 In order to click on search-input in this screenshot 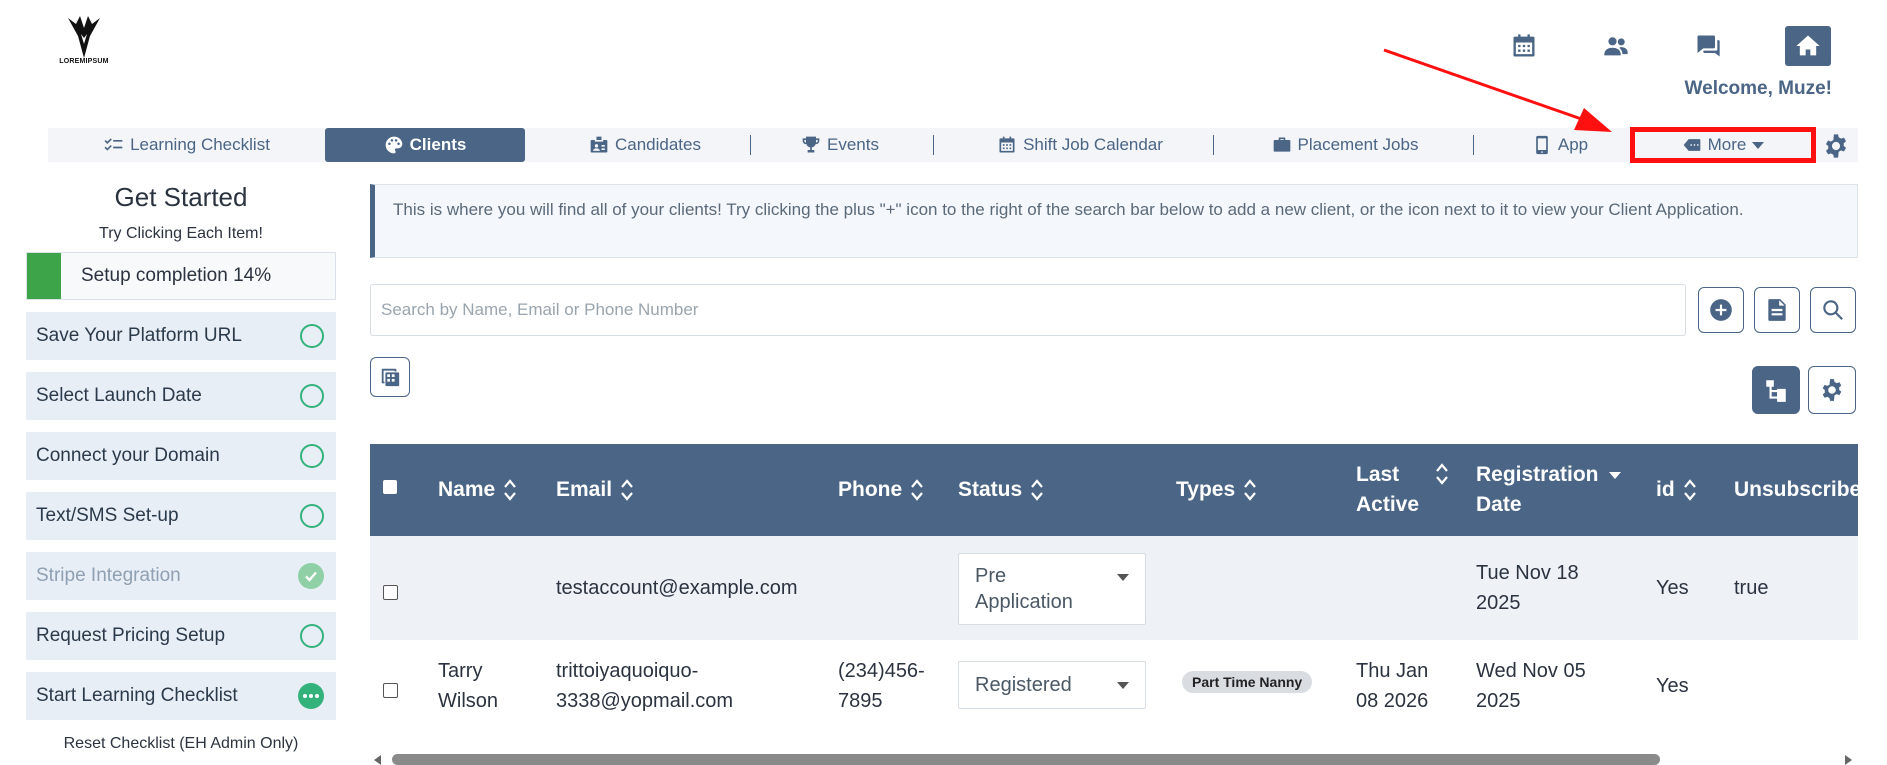, I will do `click(1028, 310)`.